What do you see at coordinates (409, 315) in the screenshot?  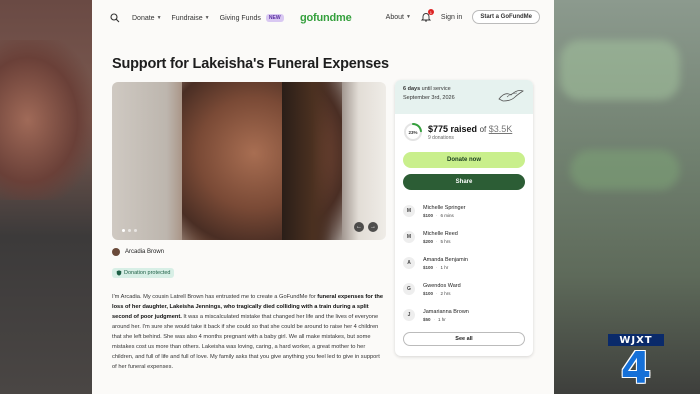 I see `donor-avatar: J` at bounding box center [409, 315].